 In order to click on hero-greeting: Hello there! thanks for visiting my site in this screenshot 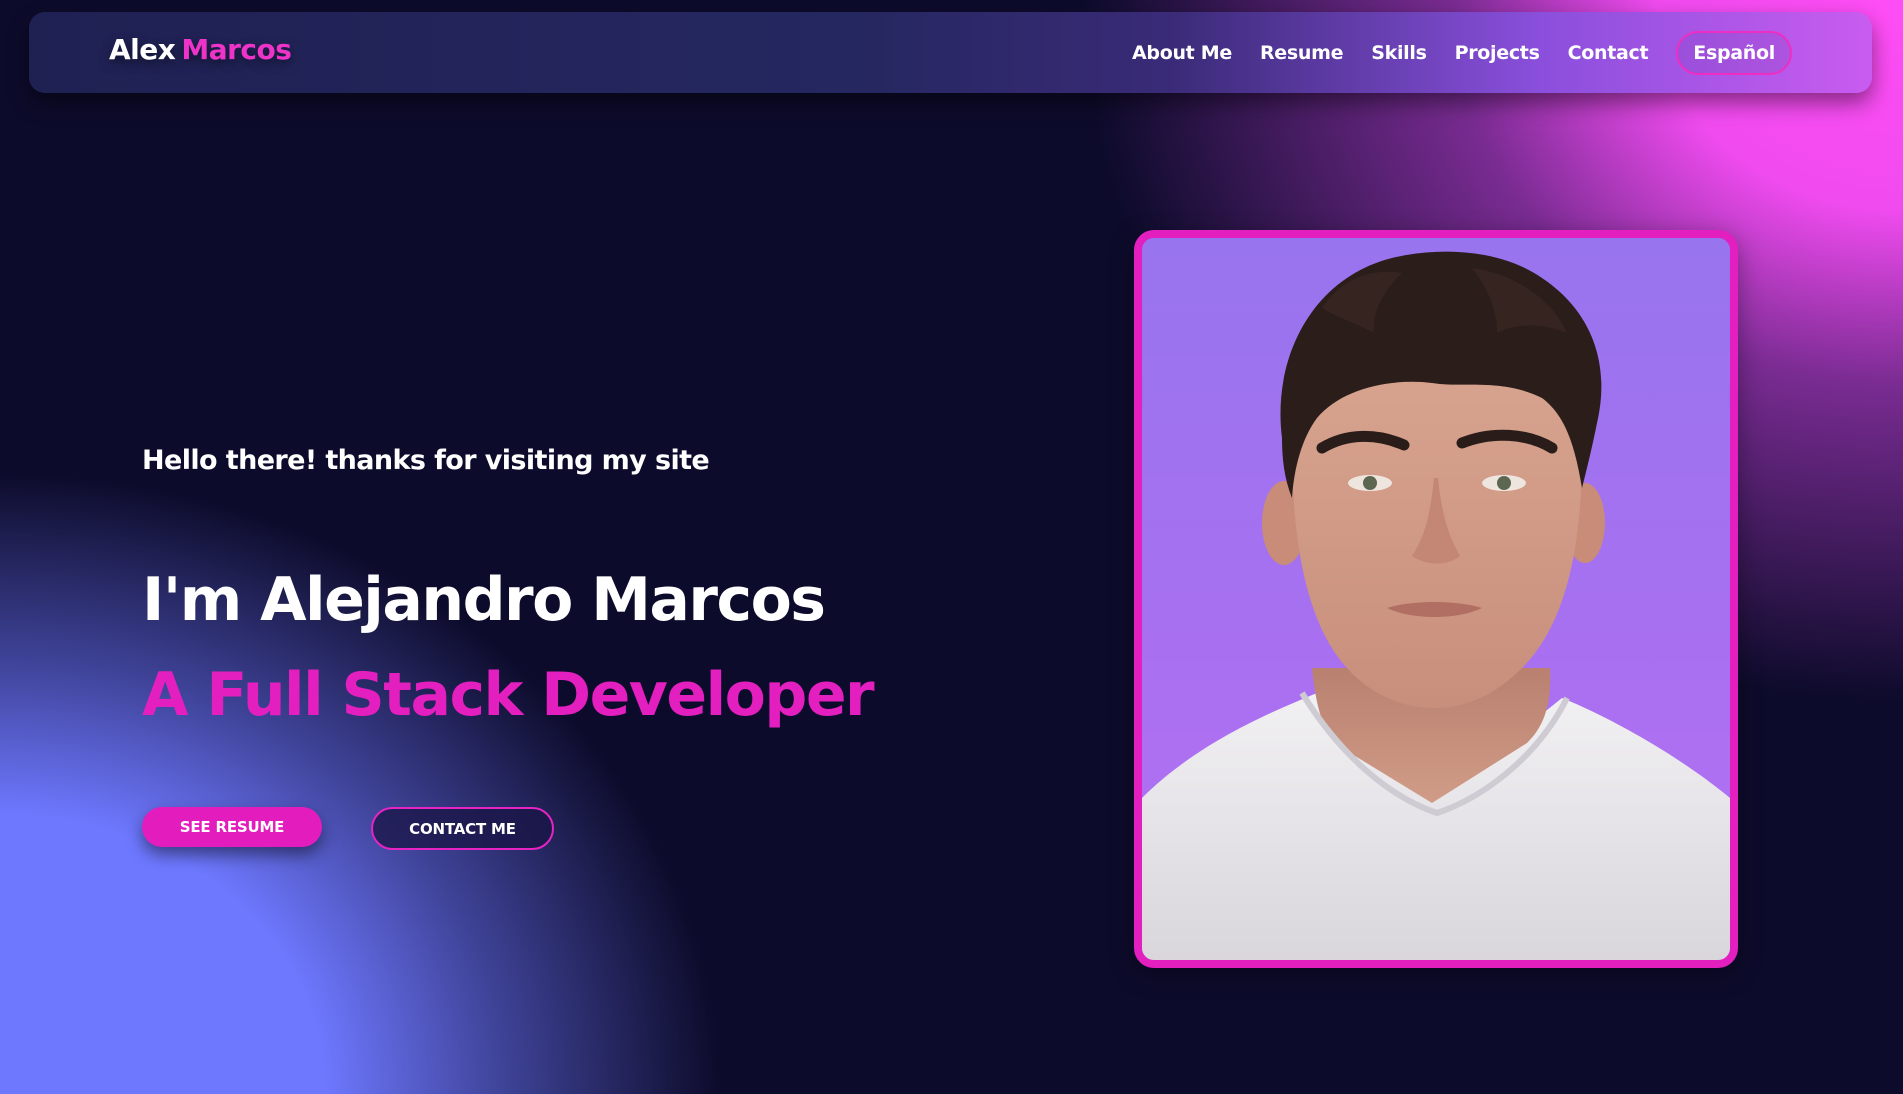, I will do `click(426, 460)`.